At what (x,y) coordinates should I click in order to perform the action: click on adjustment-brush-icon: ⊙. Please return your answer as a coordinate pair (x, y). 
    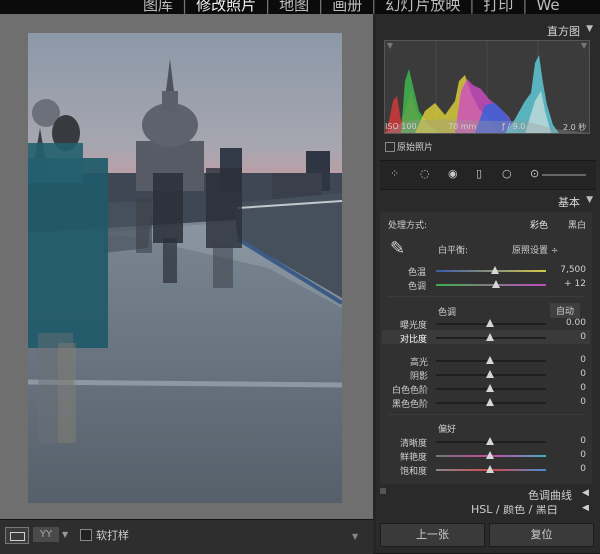
    Looking at the image, I should click on (534, 173).